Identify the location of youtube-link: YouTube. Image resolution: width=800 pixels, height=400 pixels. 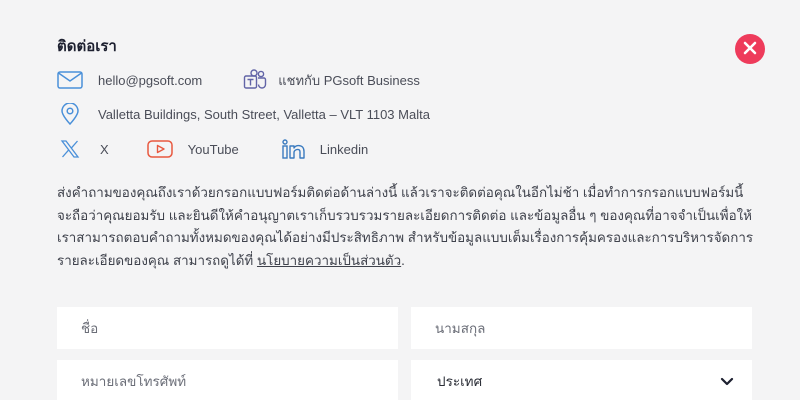
(192, 149).